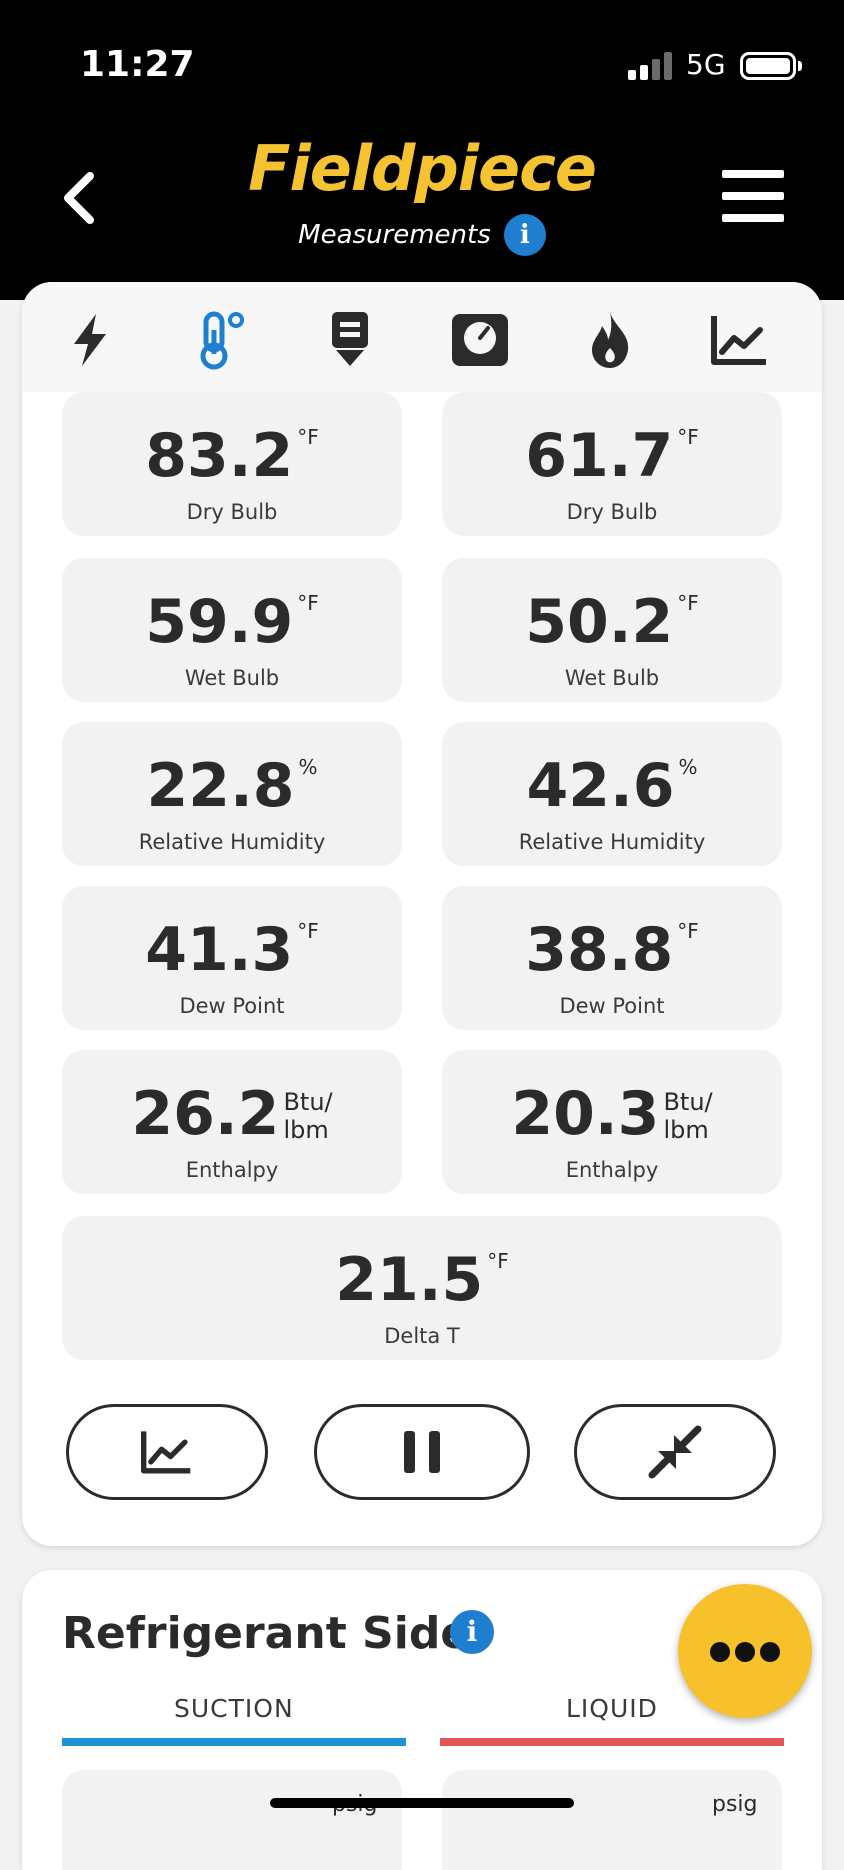 The image size is (844, 1870). I want to click on return-dew-point-tile: 41.3 °F Dew Point, so click(232, 958).